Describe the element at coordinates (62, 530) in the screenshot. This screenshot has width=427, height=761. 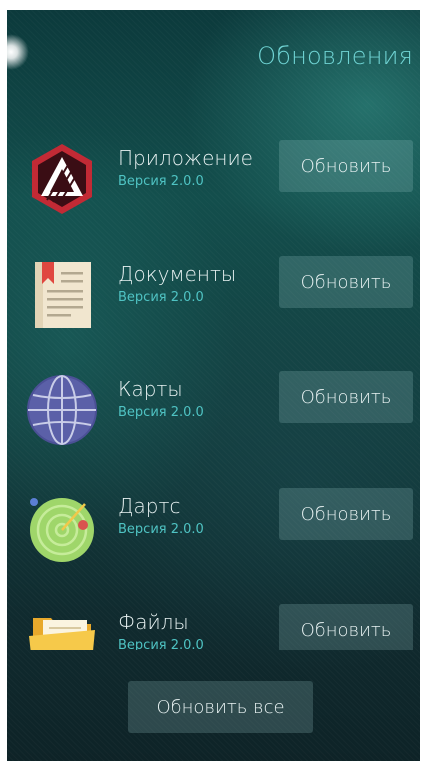
I see `radar-icon` at that location.